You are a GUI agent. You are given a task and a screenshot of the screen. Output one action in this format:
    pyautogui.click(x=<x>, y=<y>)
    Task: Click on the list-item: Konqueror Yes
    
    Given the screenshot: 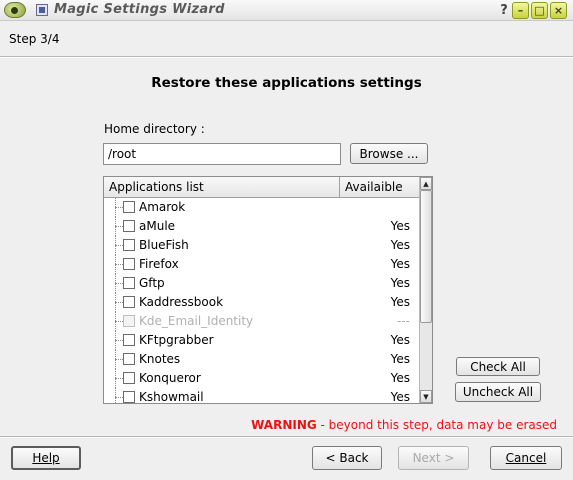 What is the action you would take?
    pyautogui.click(x=262, y=378)
    